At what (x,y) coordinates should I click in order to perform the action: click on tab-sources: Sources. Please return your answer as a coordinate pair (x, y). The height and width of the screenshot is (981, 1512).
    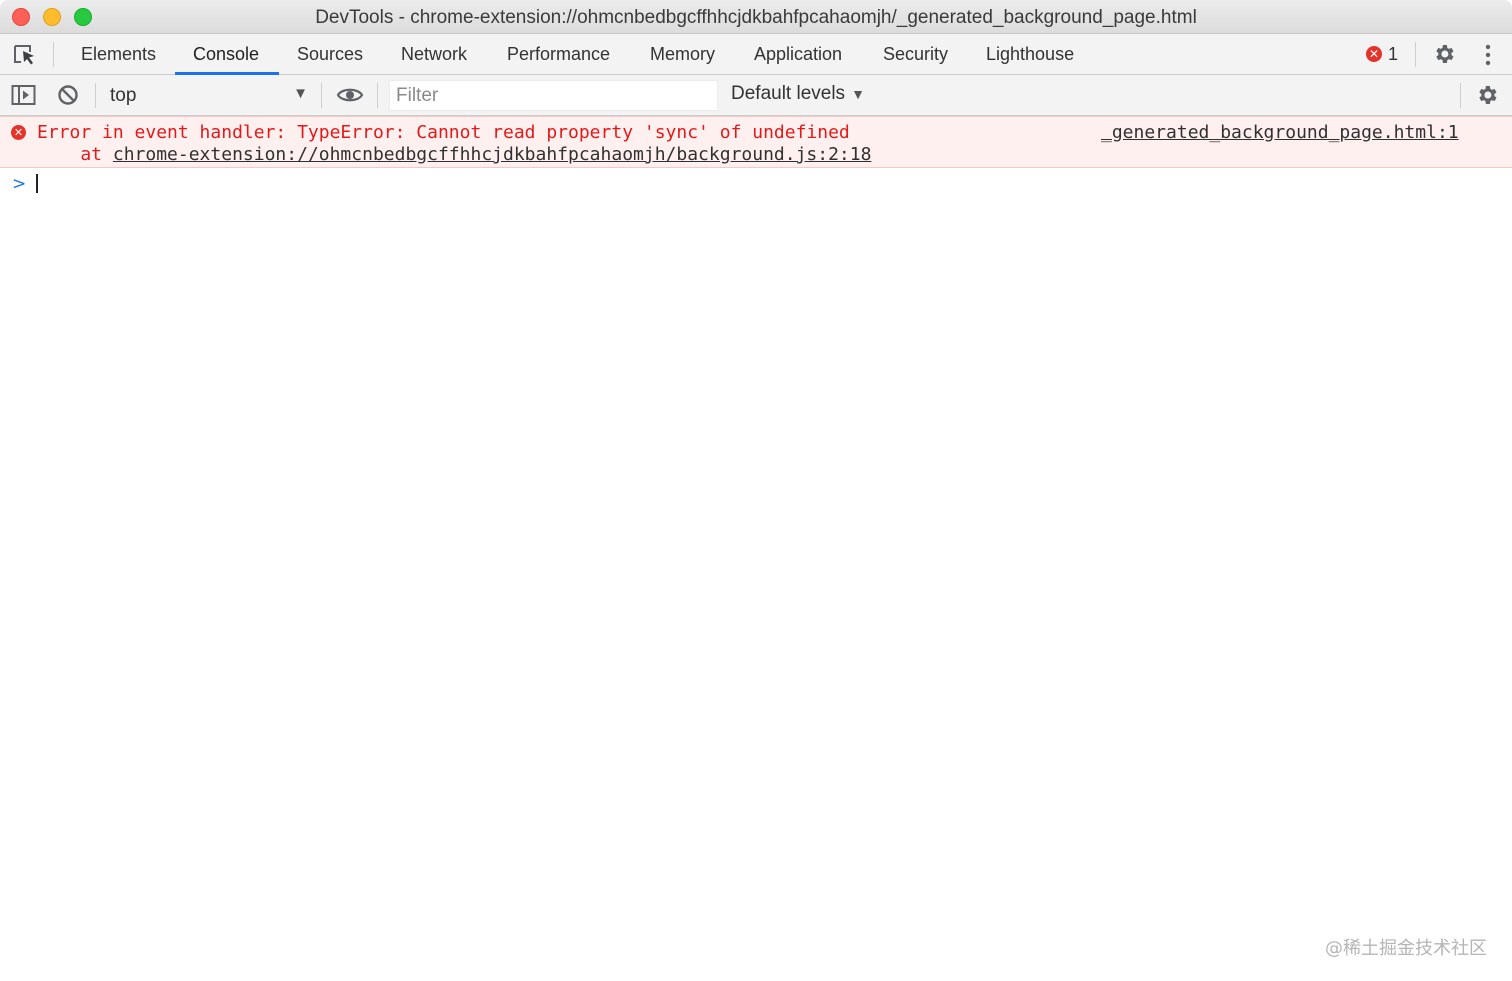
    Looking at the image, I should click on (330, 54).